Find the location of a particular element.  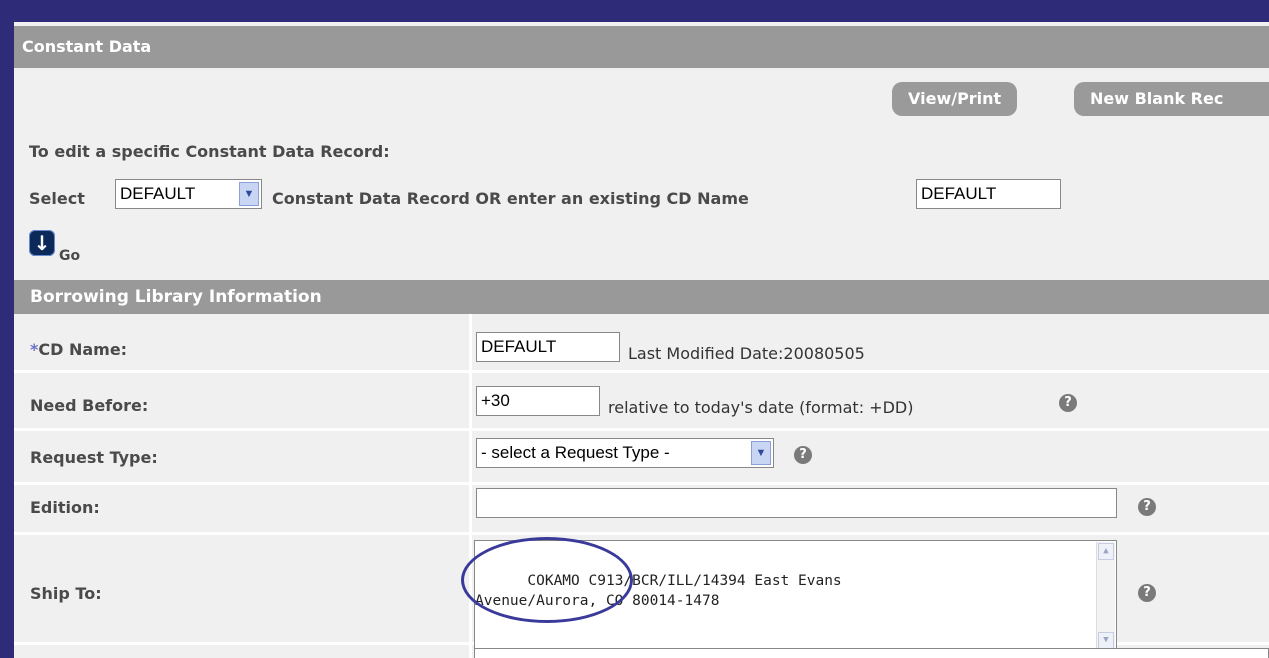

record-select: DEFAULT ▼ is located at coordinates (188, 194).